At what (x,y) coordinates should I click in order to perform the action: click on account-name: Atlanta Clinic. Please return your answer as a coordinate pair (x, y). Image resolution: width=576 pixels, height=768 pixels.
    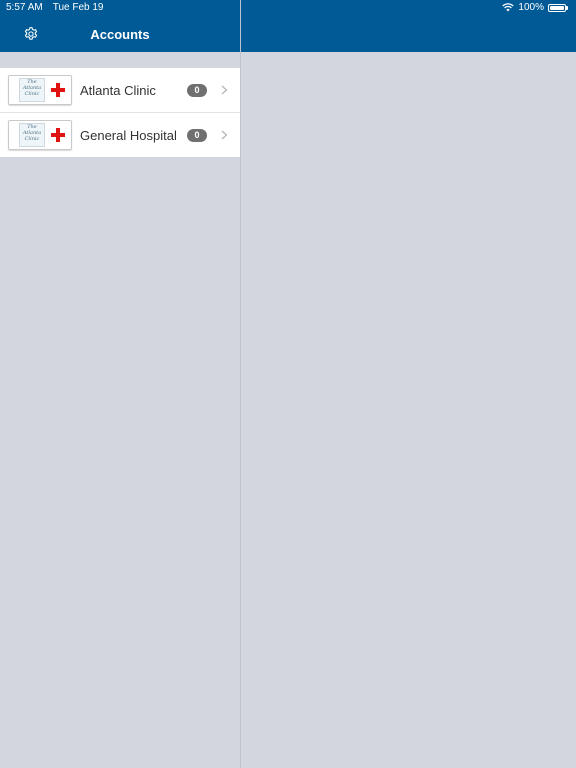
    Looking at the image, I should click on (118, 90).